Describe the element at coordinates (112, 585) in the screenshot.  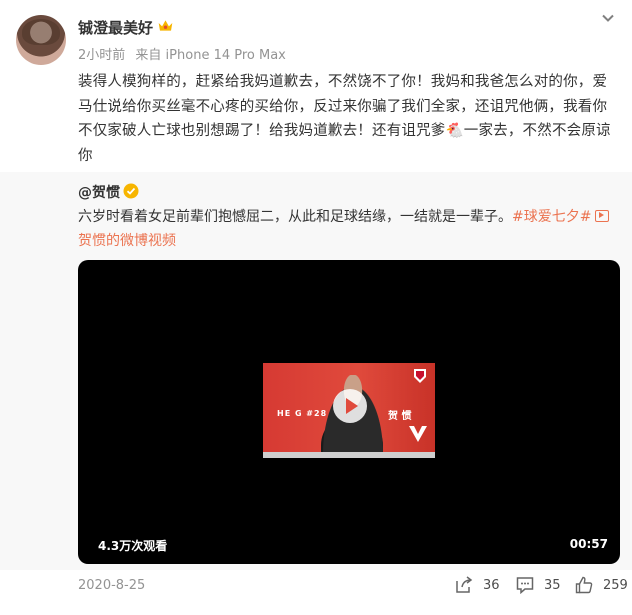
I see `post-date: 2020-8-25` at that location.